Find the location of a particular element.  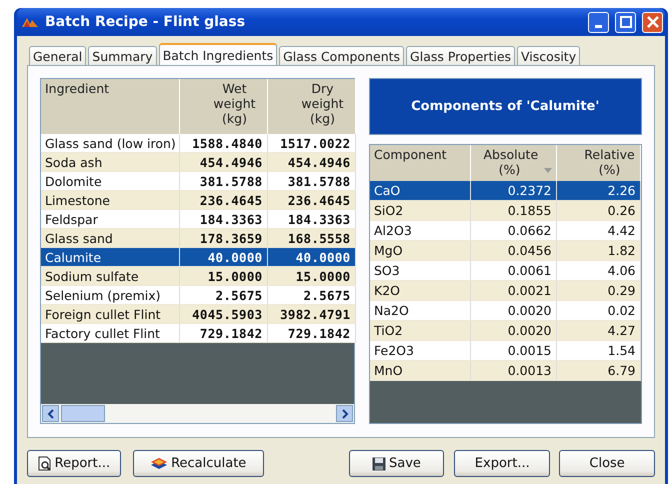

table-row: Foreign cullet Flint 4045.5903 3982.4791 is located at coordinates (198, 314).